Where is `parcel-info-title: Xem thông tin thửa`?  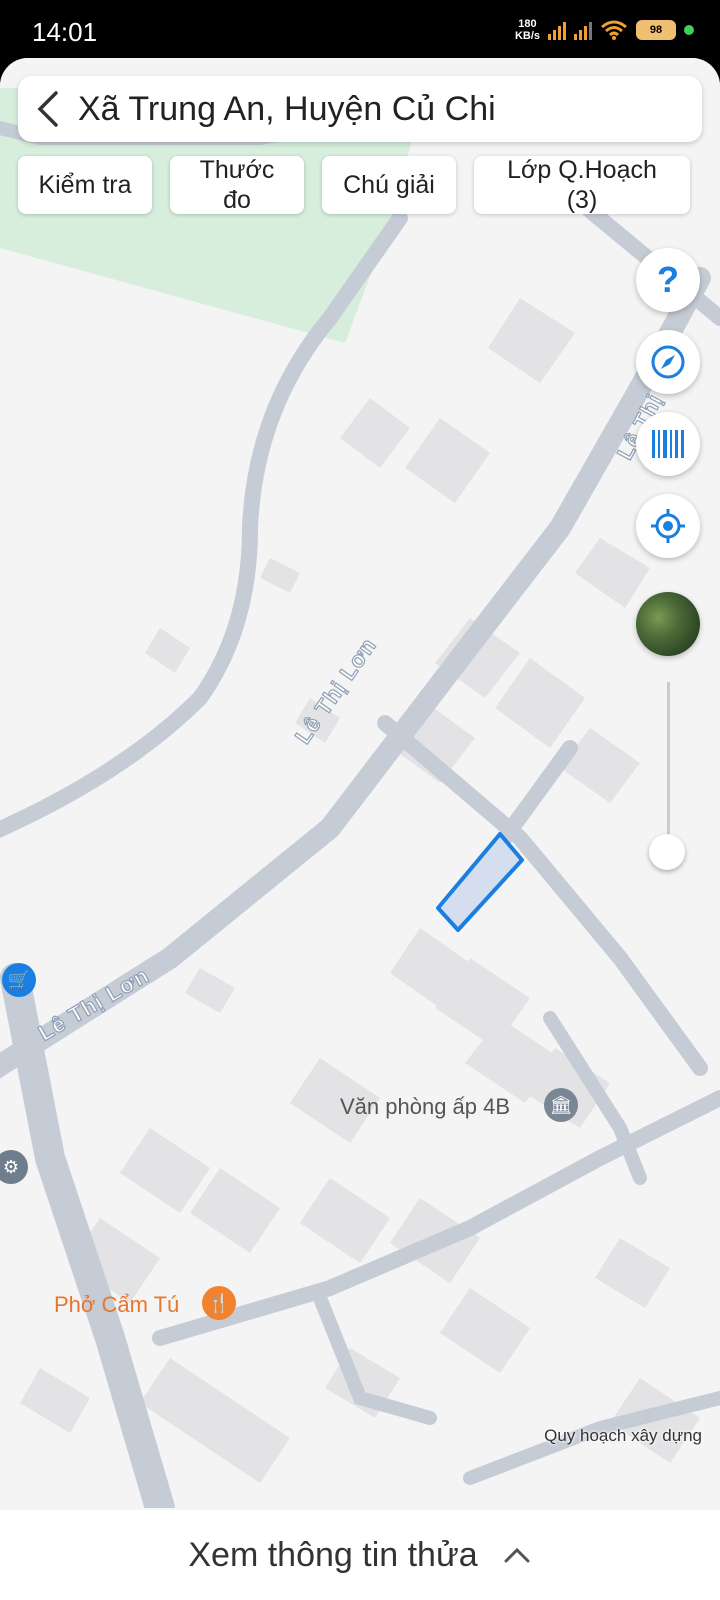
parcel-info-title: Xem thông tin thửa is located at coordinates (333, 1554).